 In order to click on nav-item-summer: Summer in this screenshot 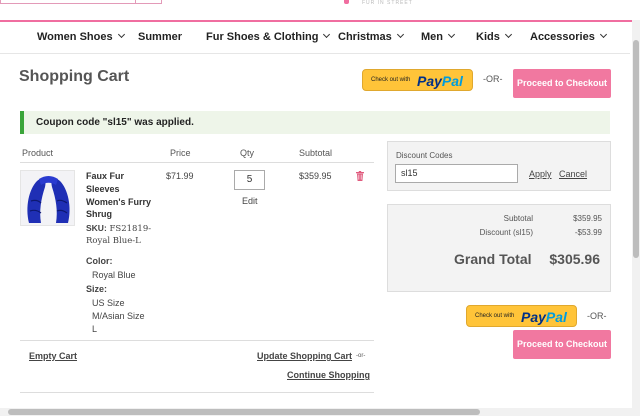, I will do `click(160, 37)`.